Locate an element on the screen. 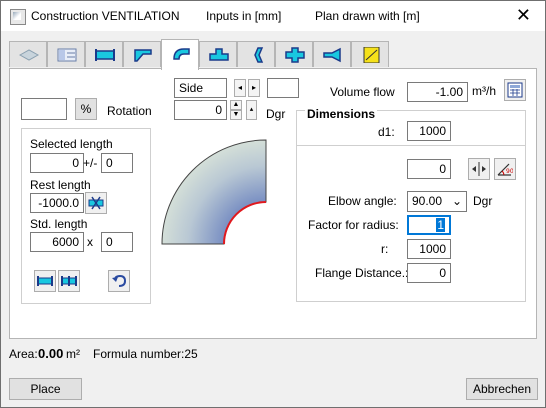  transition-duct-icon is located at coordinates (332, 55).